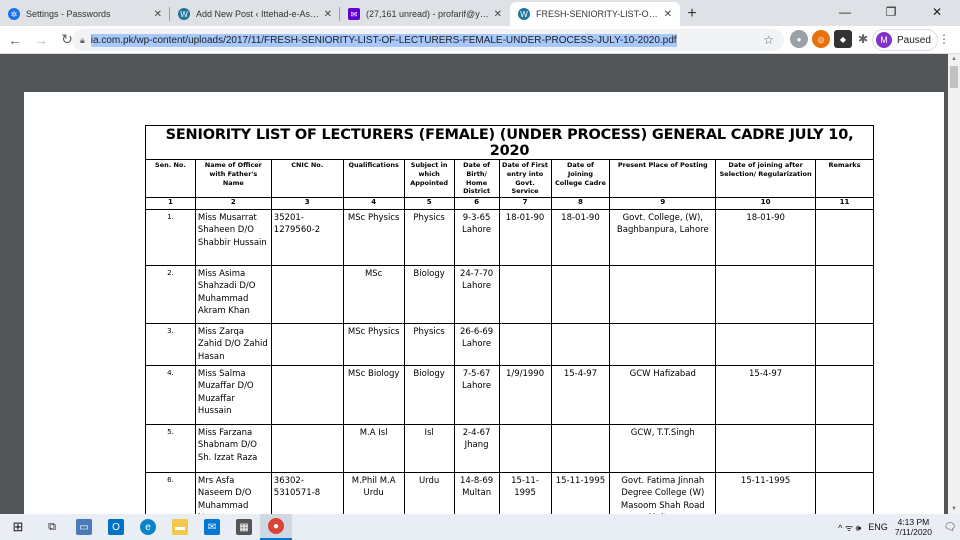 This screenshot has height=540, width=960. Describe the element at coordinates (766, 204) in the screenshot. I see `column-number: 10` at that location.